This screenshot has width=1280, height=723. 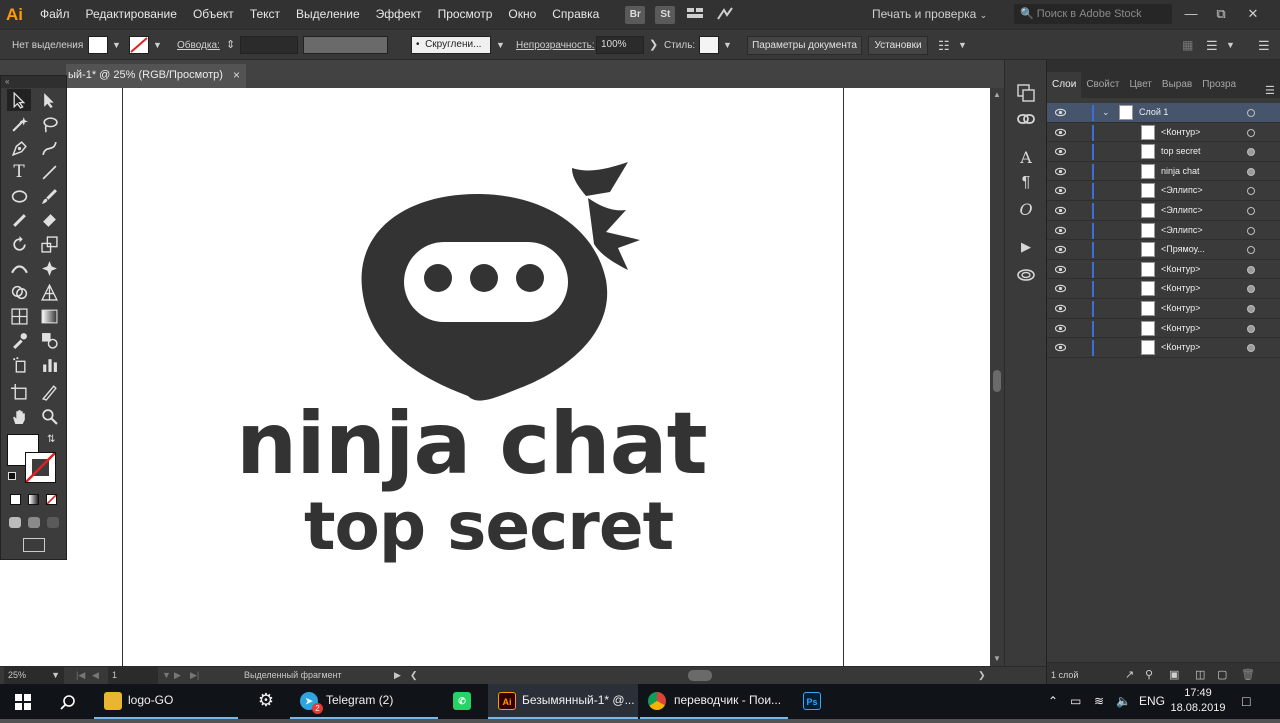 What do you see at coordinates (49, 268) in the screenshot?
I see `puppet-warp-tool-icon` at bounding box center [49, 268].